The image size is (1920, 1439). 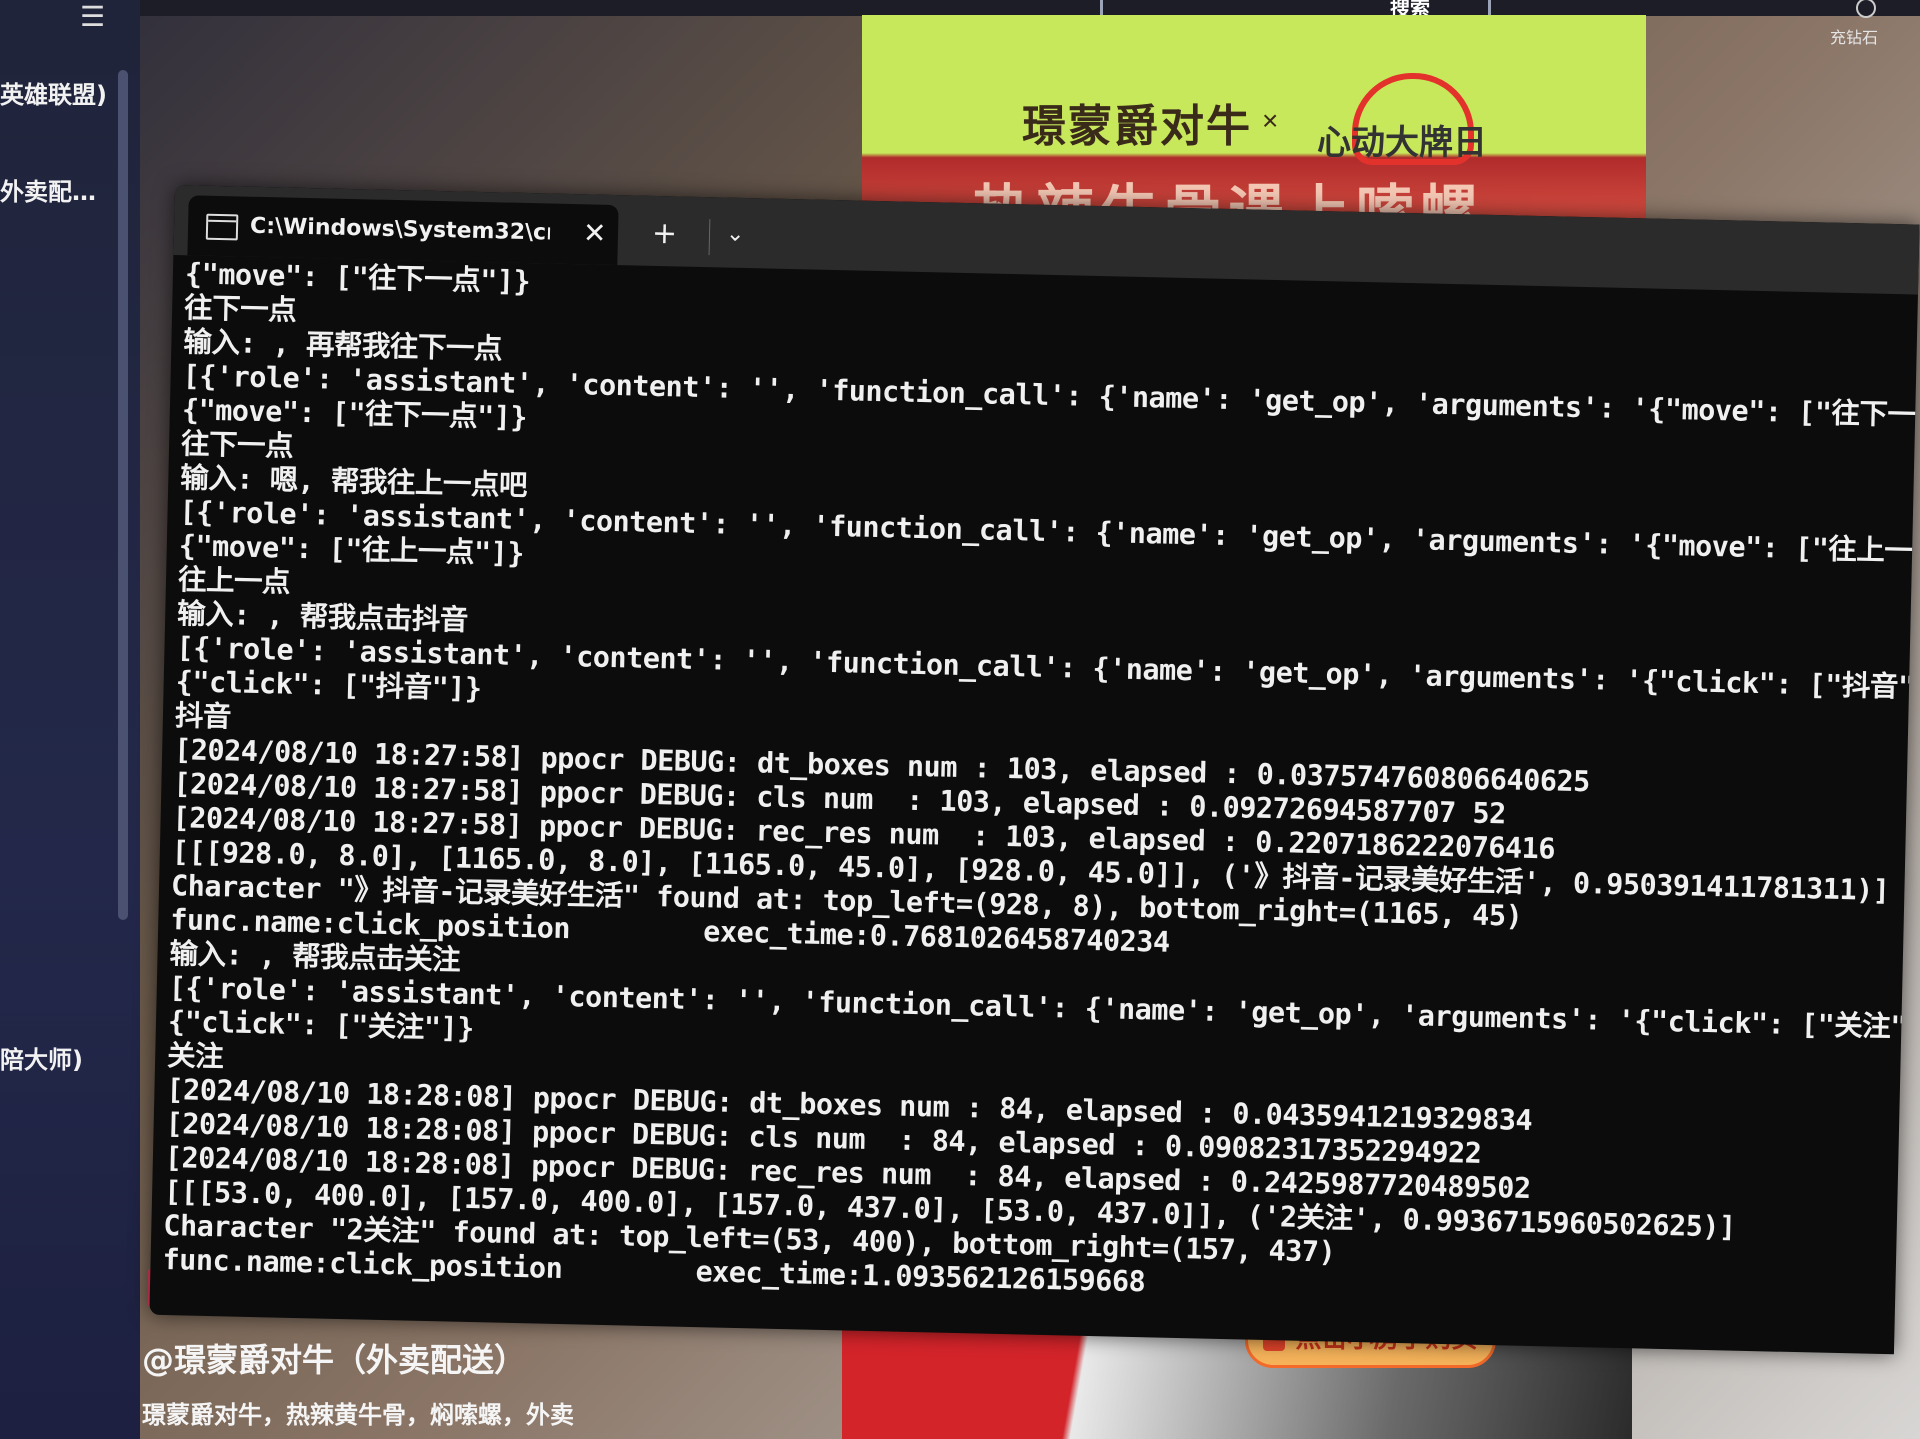 I want to click on sidebar-item-master: 陪大师), so click(x=41, y=1057).